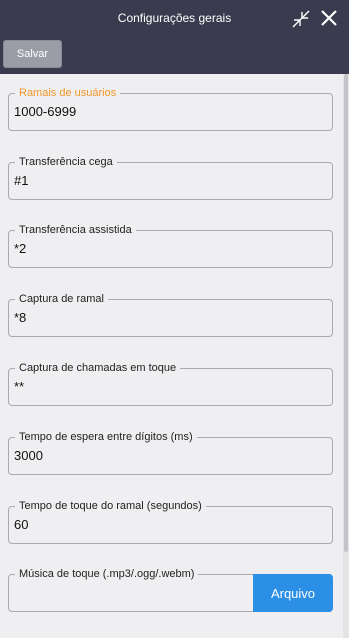  What do you see at coordinates (346, 313) in the screenshot?
I see `scrollbar-thumb` at bounding box center [346, 313].